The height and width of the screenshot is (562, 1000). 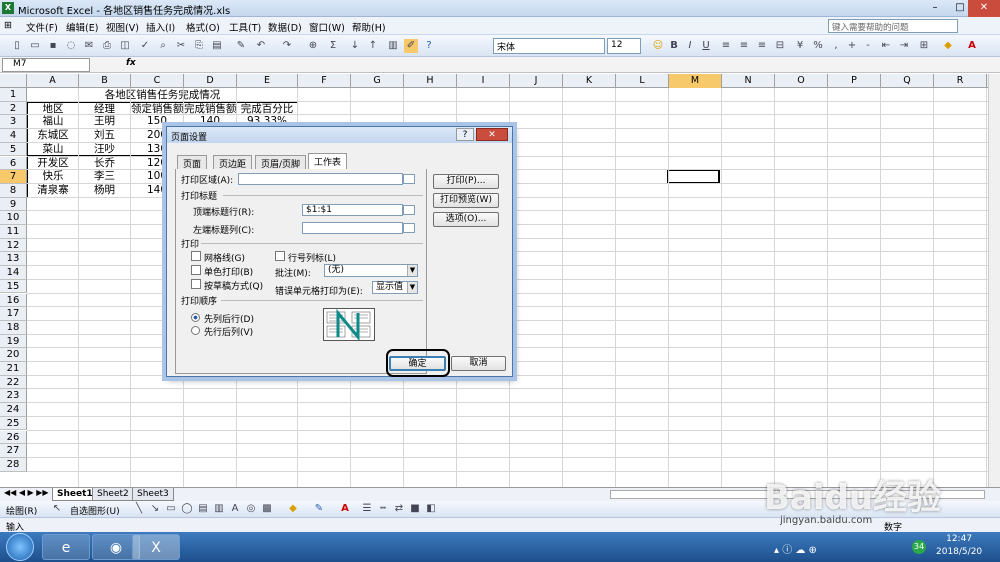 What do you see at coordinates (105, 81) in the screenshot?
I see `column-header: B` at bounding box center [105, 81].